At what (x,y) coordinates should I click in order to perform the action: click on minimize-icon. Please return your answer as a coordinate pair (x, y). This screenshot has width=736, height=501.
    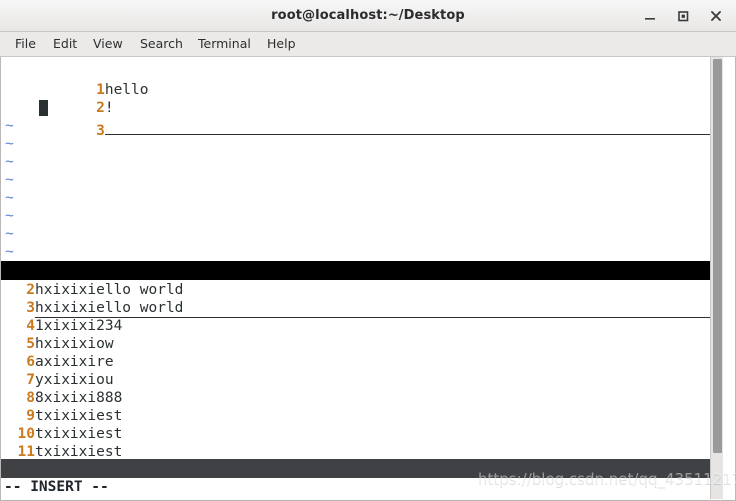
    Looking at the image, I should click on (650, 19).